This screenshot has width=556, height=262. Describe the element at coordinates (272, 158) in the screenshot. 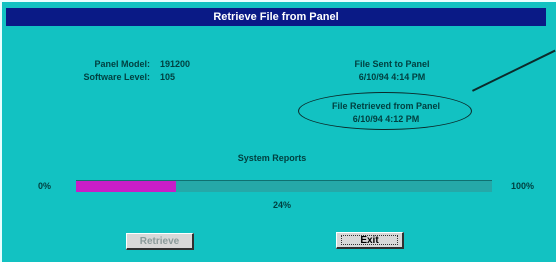

I see `progress-title: System Reports` at that location.